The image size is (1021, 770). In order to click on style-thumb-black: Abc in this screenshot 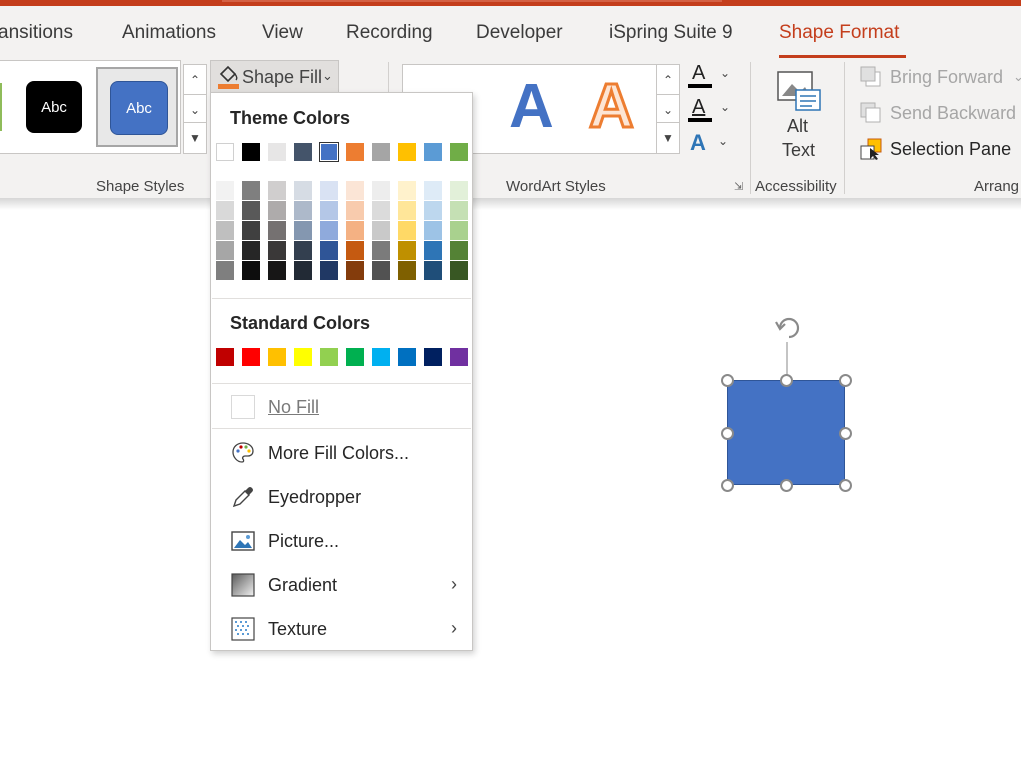, I will do `click(54, 107)`.